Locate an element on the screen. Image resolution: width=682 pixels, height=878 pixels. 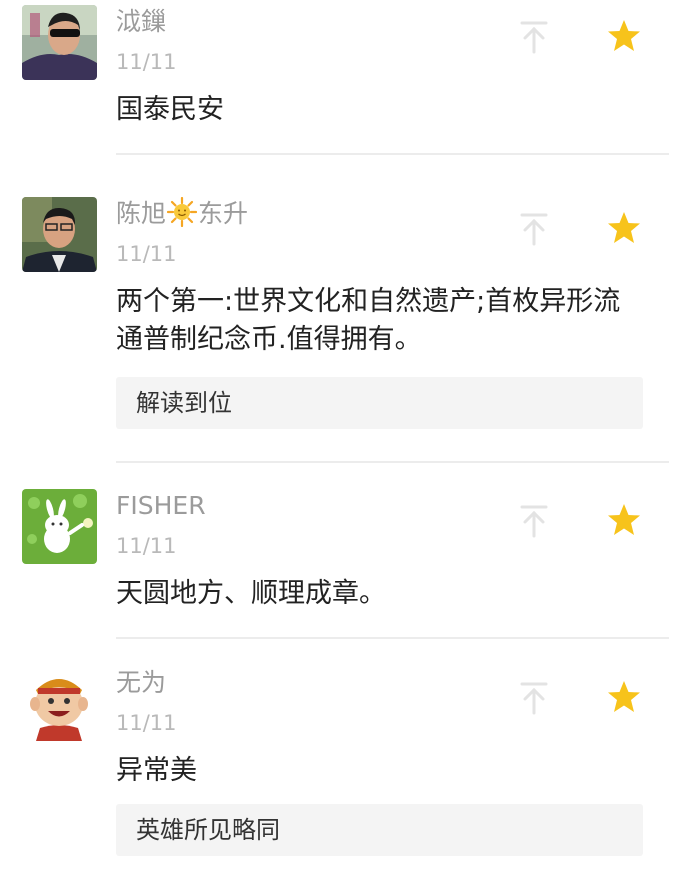
comment-text: 异常美 is located at coordinates (156, 770).